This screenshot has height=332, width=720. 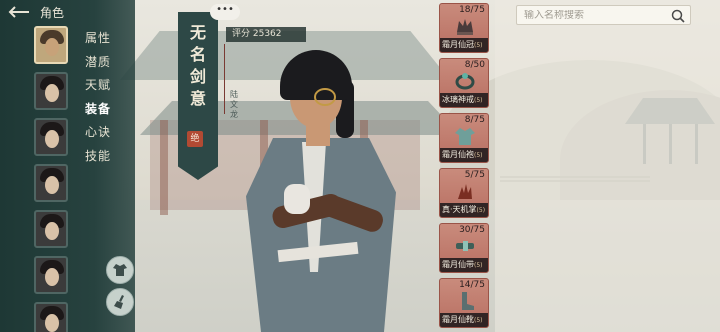 What do you see at coordinates (472, 10) in the screenshot?
I see `equipment-count: 18/75` at bounding box center [472, 10].